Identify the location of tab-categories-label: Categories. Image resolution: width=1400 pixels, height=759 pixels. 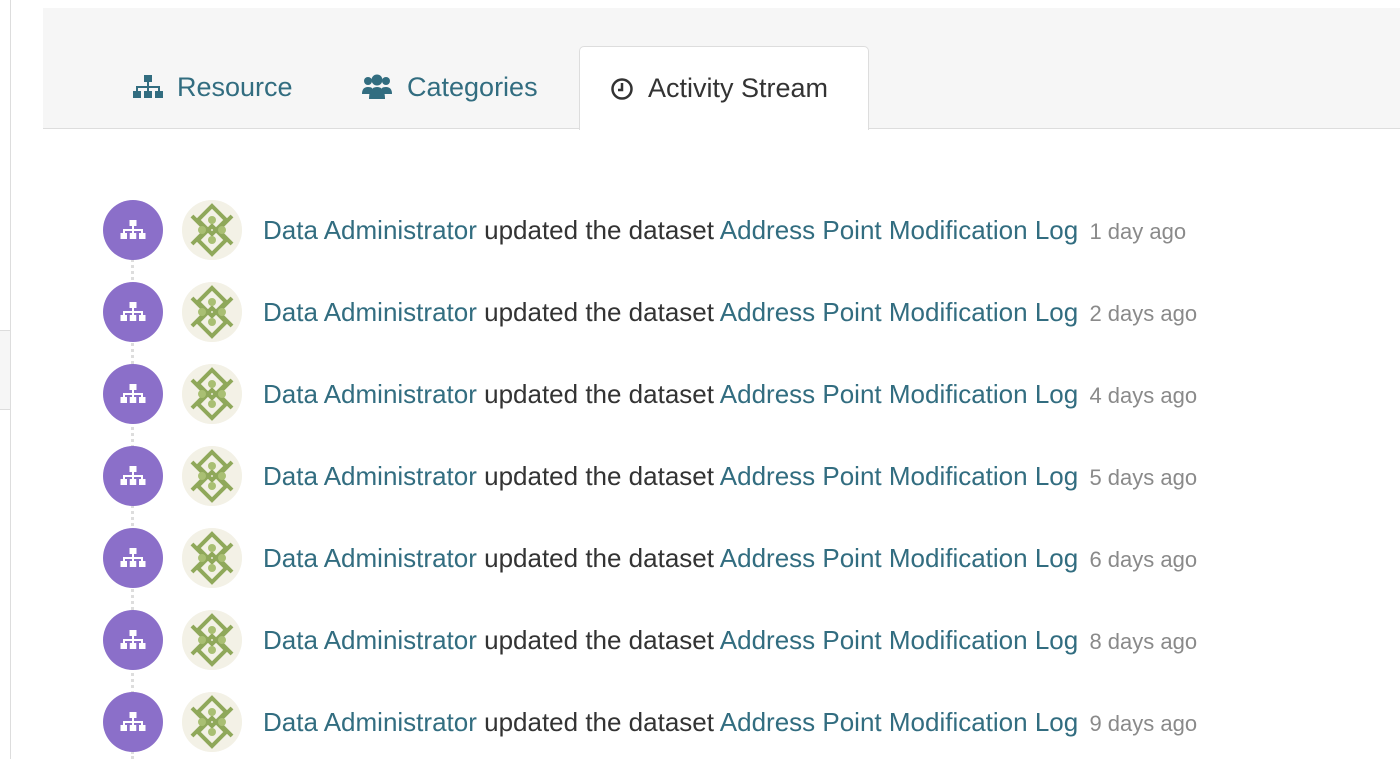
(472, 86).